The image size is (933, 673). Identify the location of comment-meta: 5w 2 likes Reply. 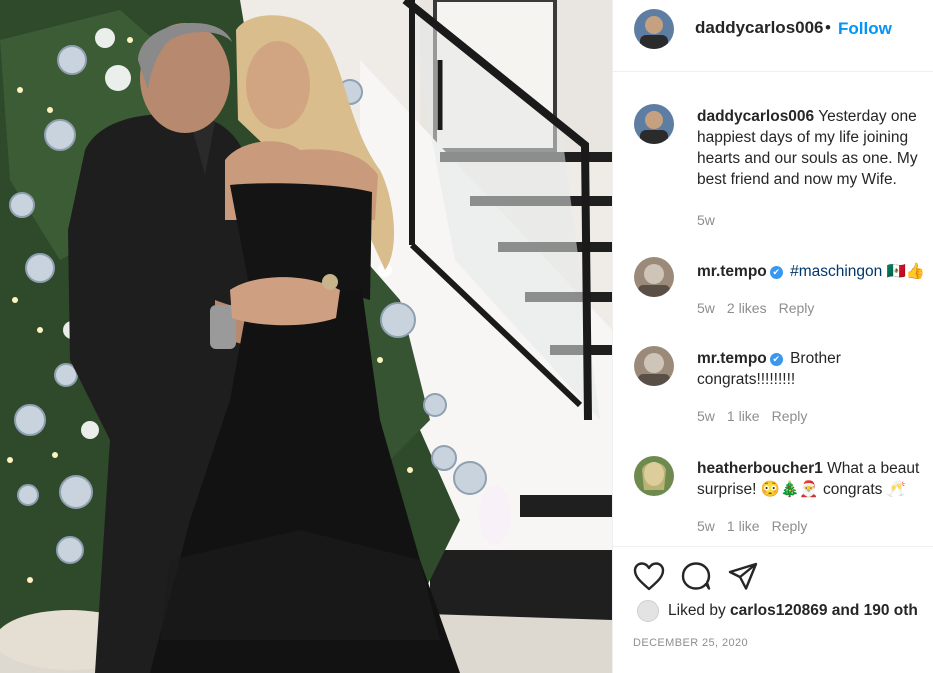
(761, 308).